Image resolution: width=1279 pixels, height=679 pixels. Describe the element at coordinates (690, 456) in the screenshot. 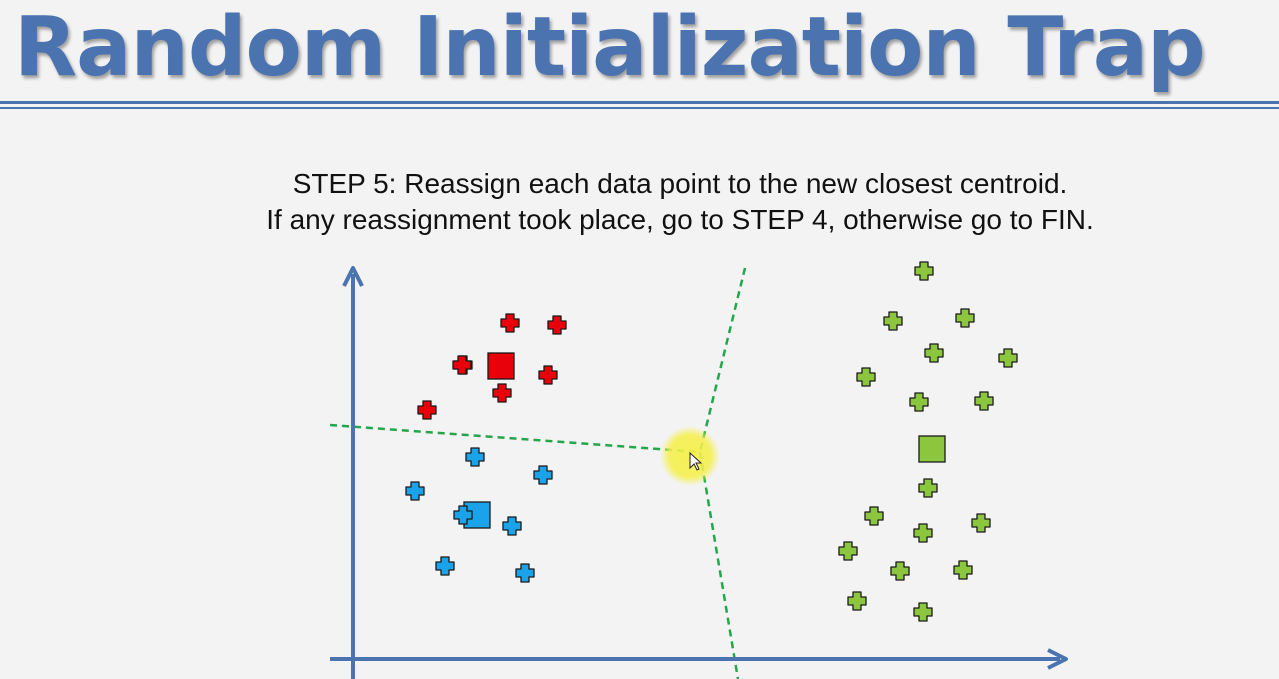

I see `cursor-highlight` at that location.